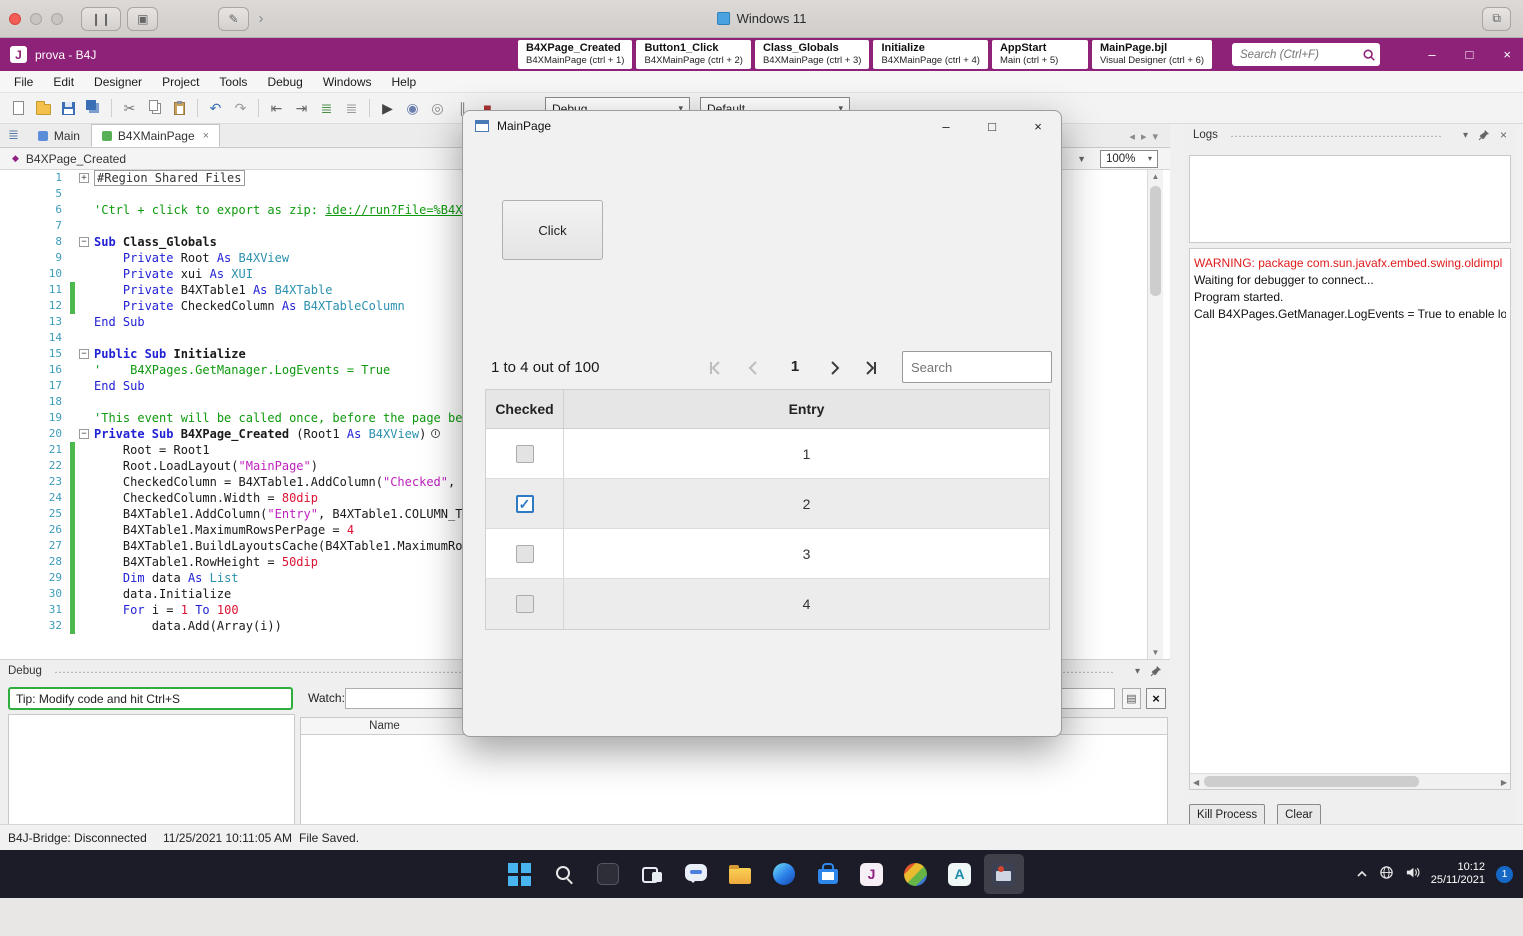 The height and width of the screenshot is (936, 1523). What do you see at coordinates (301, 108) in the screenshot?
I see `indent-icon: ⇥` at bounding box center [301, 108].